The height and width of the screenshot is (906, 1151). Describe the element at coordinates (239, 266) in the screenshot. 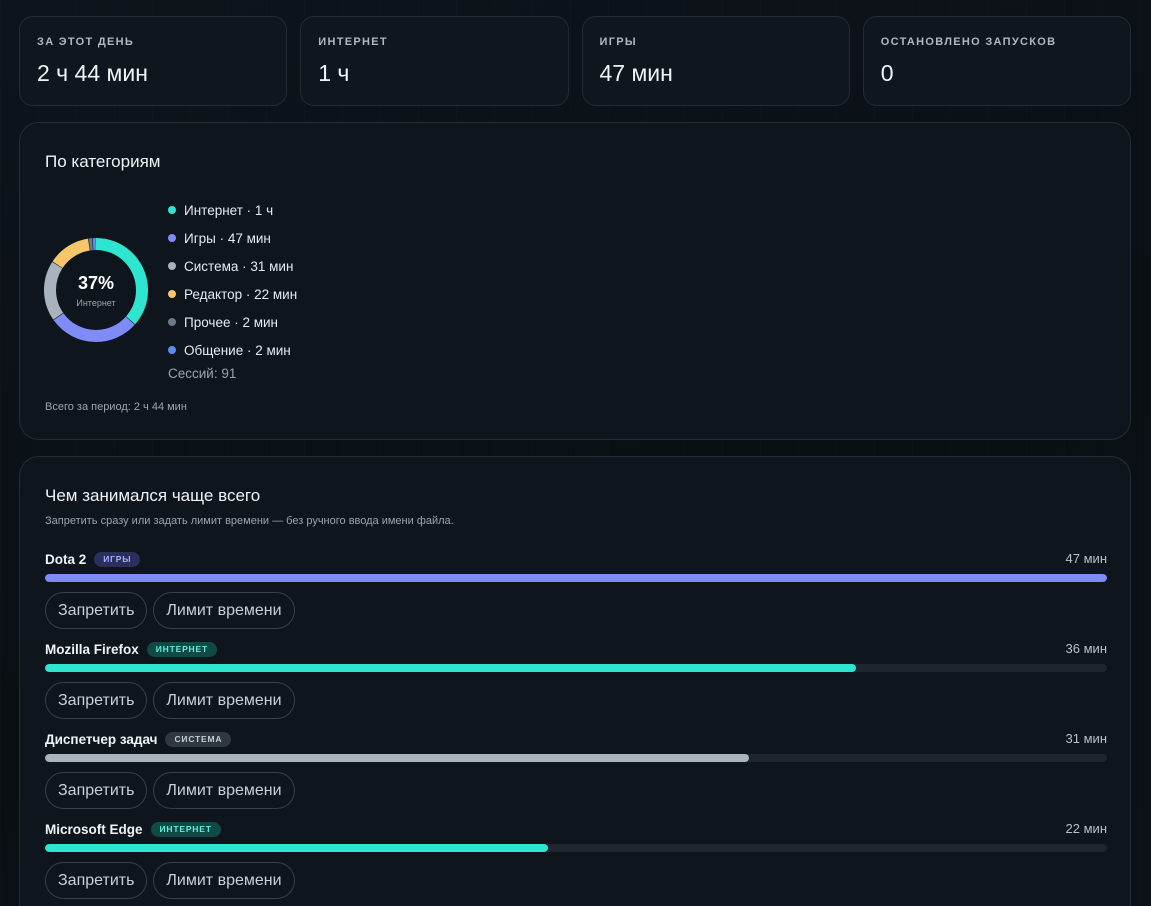

I see `legend-text: Система · 31 мин` at that location.